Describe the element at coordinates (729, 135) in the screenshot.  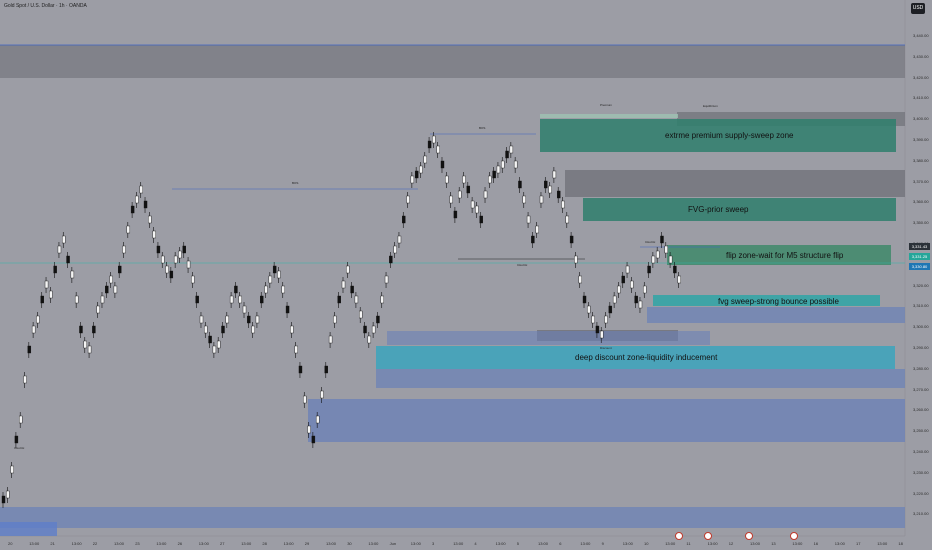
I see `premium-zone-label: extrme premium supply-sweep zone` at that location.